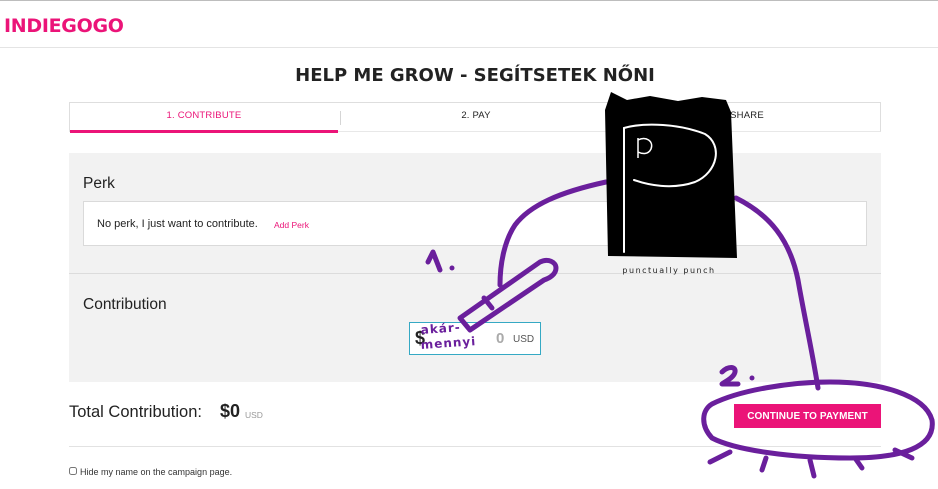 This screenshot has width=938, height=489. I want to click on continue-to-payment-button: CONTINUE TO PAYMENT, so click(807, 416).